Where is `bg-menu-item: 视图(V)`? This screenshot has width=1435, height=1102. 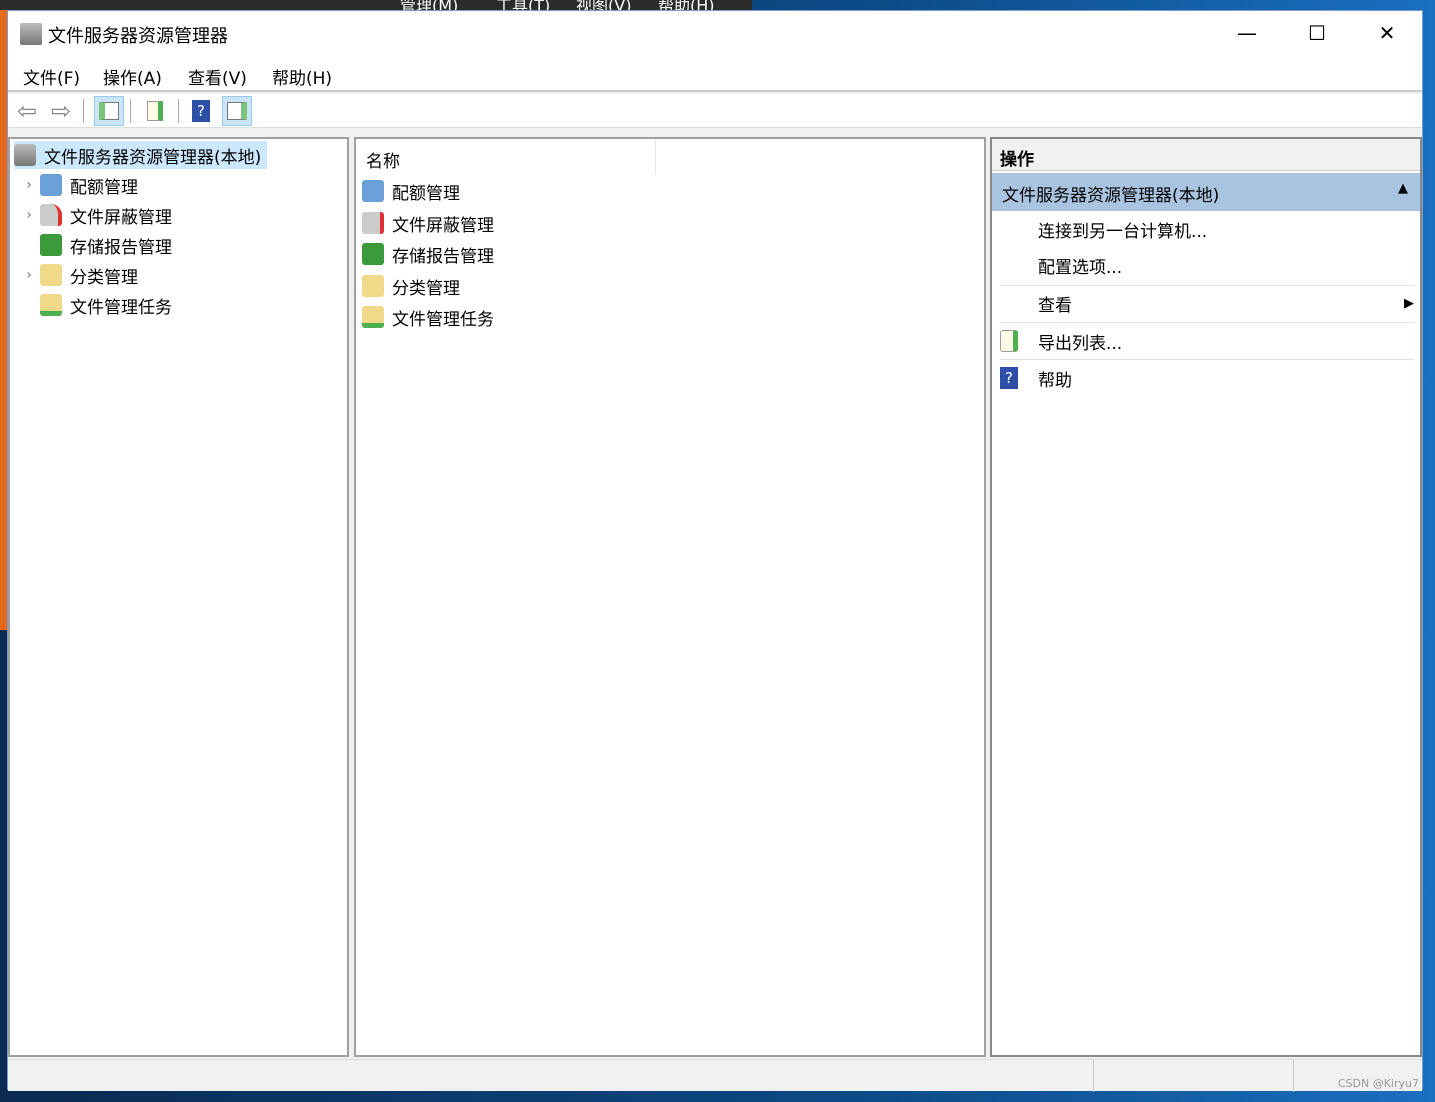 bg-menu-item: 视图(V) is located at coordinates (604, 5).